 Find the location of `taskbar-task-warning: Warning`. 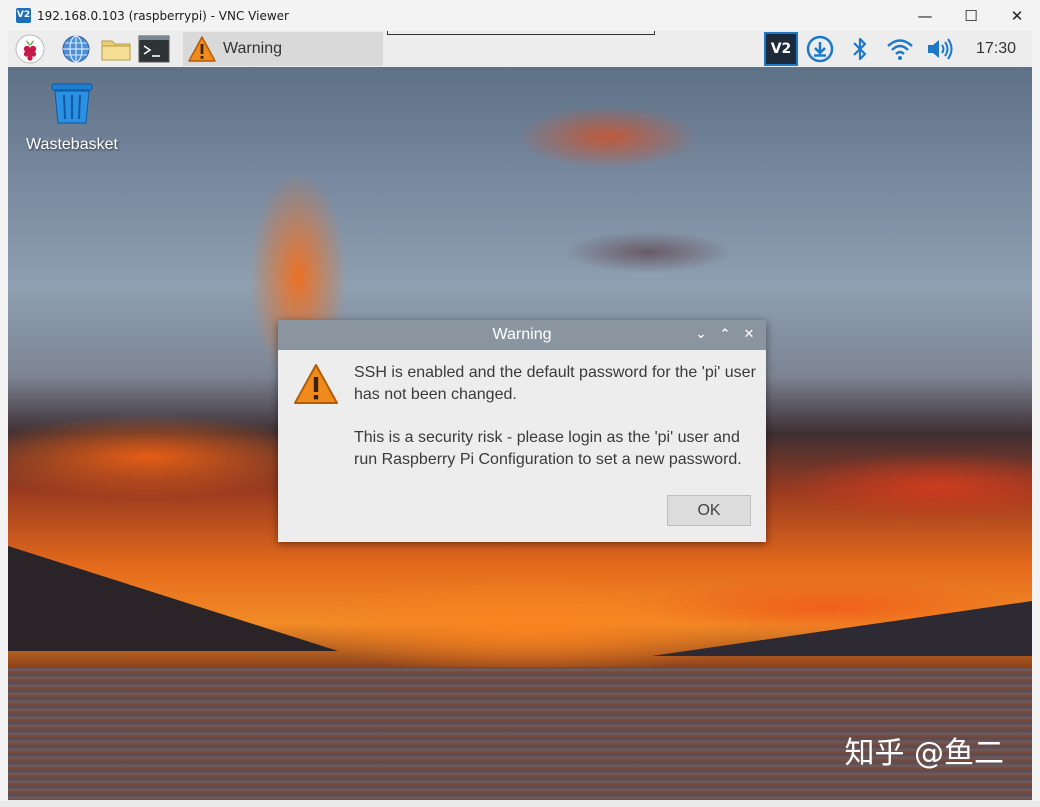

taskbar-task-warning: Warning is located at coordinates (283, 49).